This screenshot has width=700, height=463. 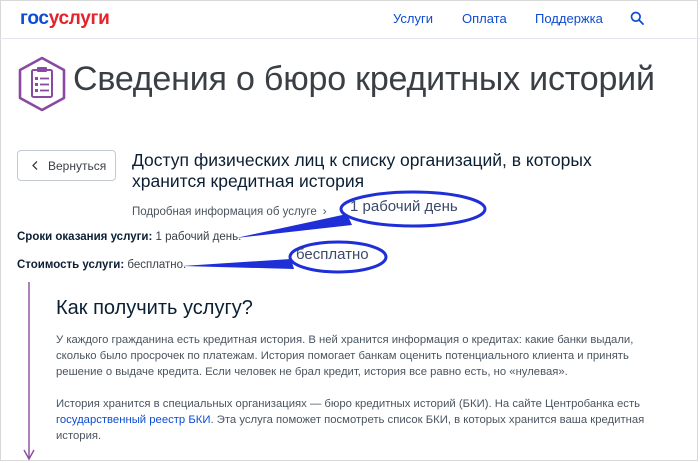 What do you see at coordinates (198, 237) in the screenshot?
I see `terms-value: 1 рабочий день.` at bounding box center [198, 237].